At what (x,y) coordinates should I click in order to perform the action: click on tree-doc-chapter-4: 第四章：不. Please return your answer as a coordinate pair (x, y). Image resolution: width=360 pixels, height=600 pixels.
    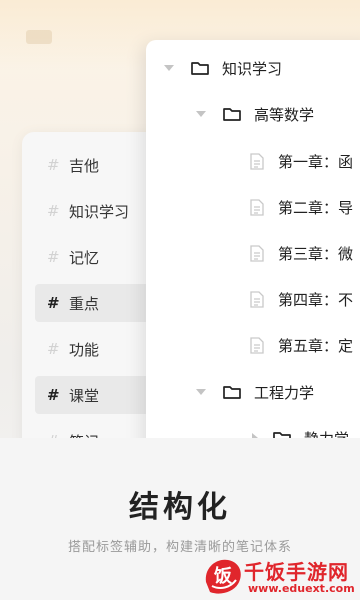
    Looking at the image, I should click on (301, 299).